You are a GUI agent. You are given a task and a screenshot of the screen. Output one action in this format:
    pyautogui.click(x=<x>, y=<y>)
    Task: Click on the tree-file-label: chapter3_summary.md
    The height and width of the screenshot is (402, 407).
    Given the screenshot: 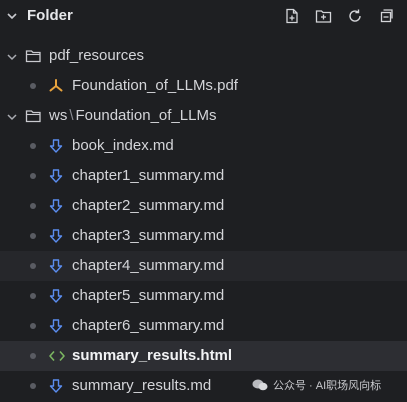 What is the action you would take?
    pyautogui.click(x=148, y=235)
    